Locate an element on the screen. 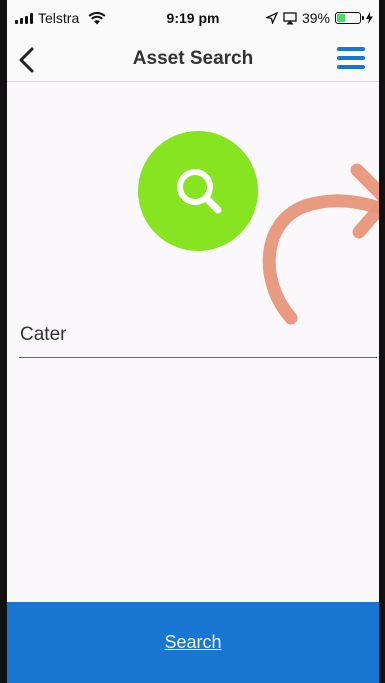 The width and height of the screenshot is (385, 683). menu-button is located at coordinates (351, 59).